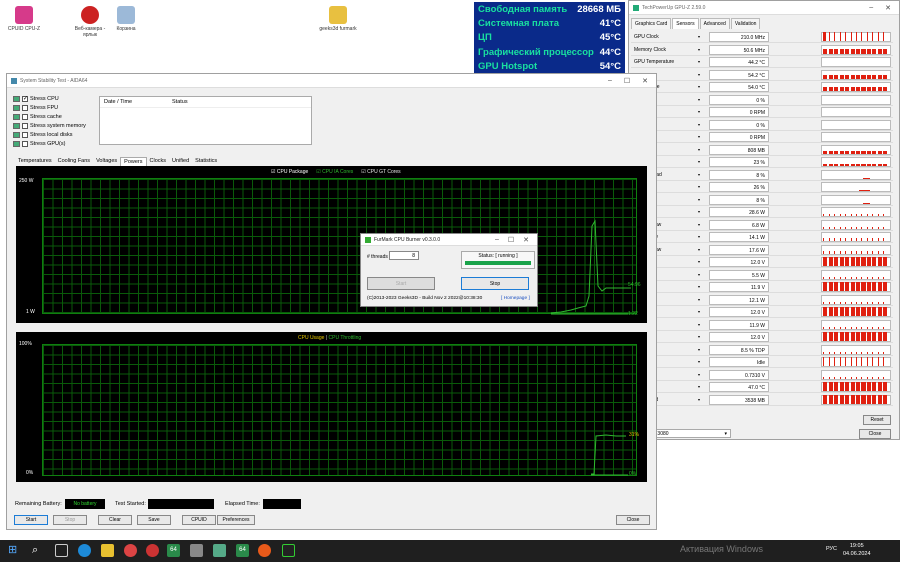 The height and width of the screenshot is (562, 900). I want to click on edge-icon, so click(84, 550).